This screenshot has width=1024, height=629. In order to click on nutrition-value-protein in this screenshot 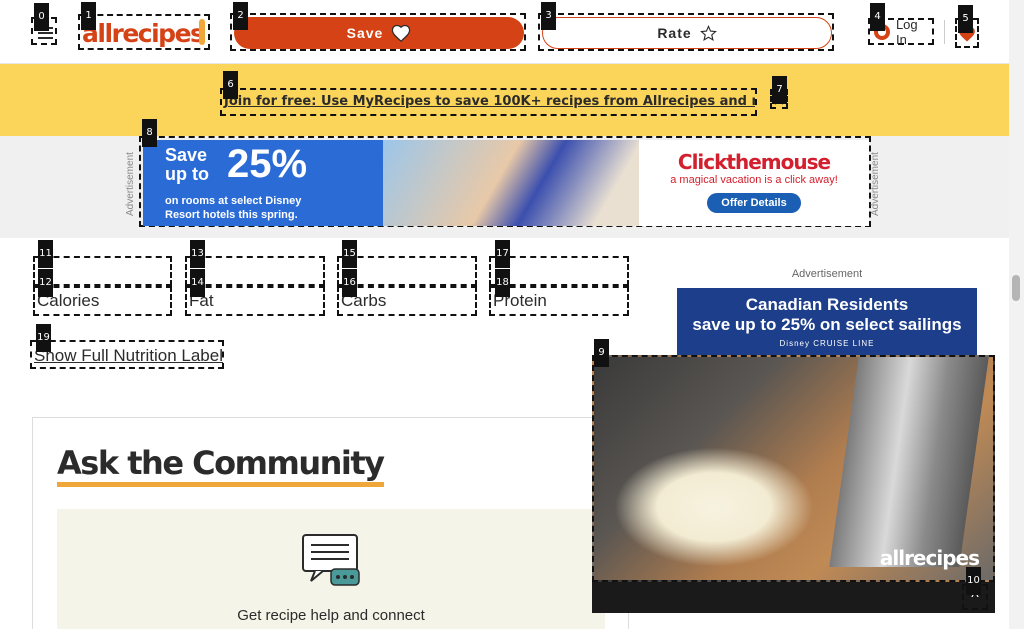, I will do `click(559, 271)`.